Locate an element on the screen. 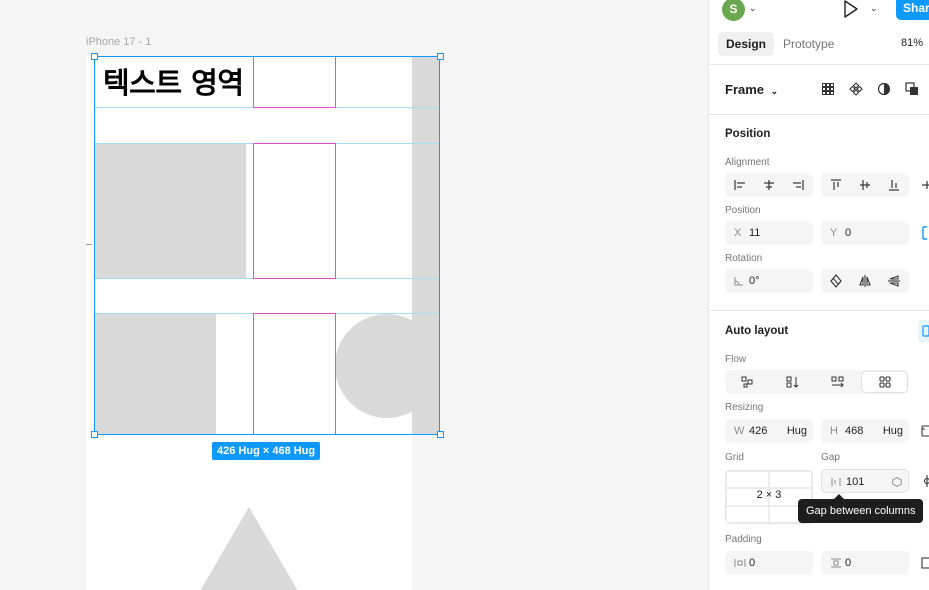 The height and width of the screenshot is (590, 929). x-position-field: X 11 is located at coordinates (769, 233).